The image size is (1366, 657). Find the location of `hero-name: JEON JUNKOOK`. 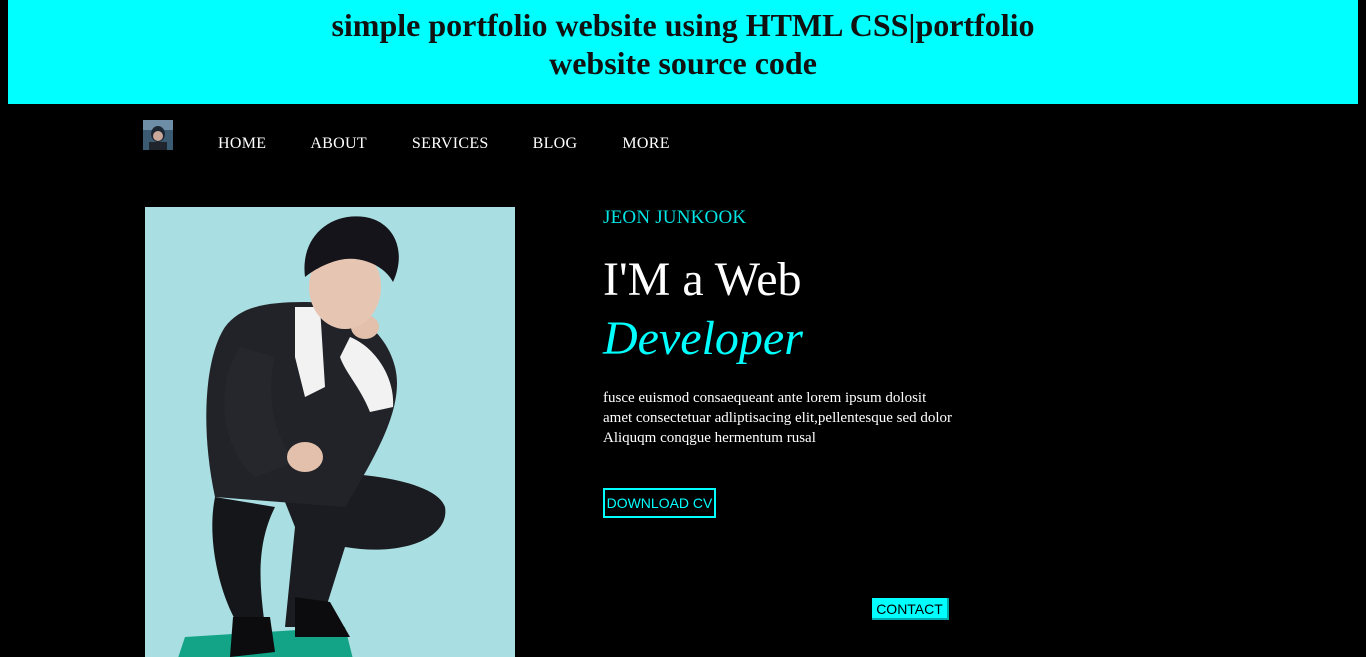

hero-name: JEON JUNKOOK is located at coordinates (675, 217).